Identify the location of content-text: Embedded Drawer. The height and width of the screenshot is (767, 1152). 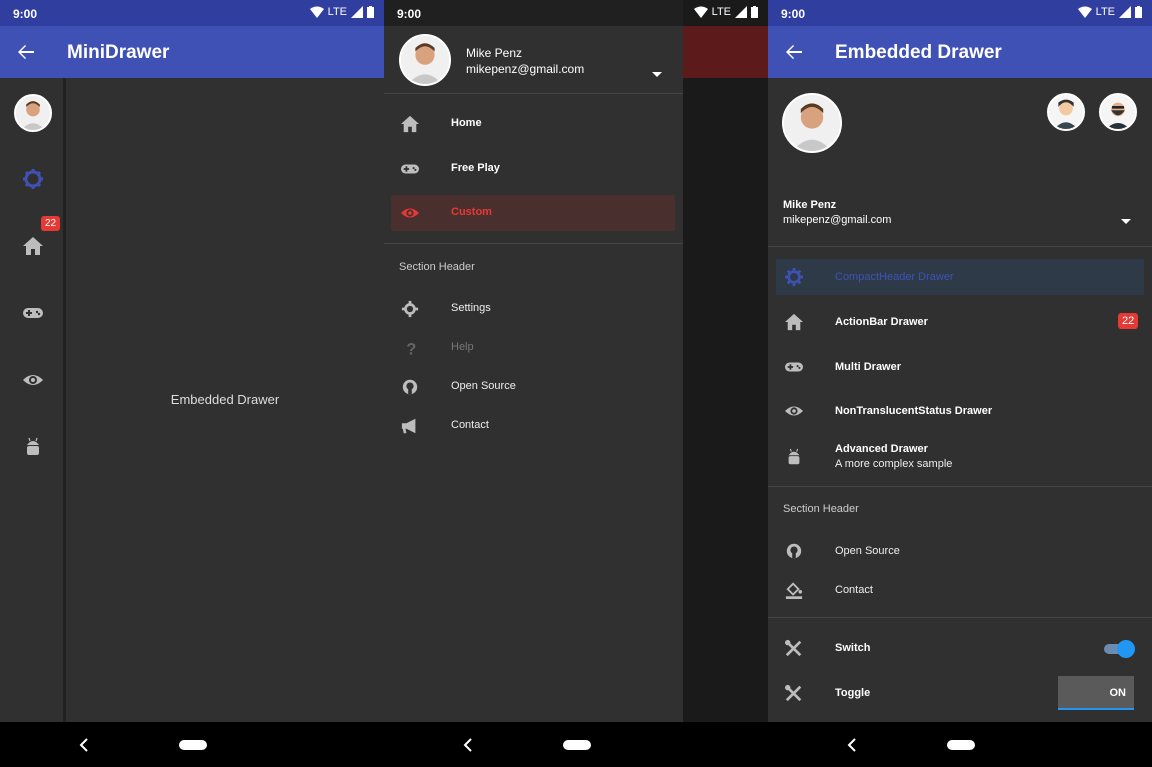
(225, 399).